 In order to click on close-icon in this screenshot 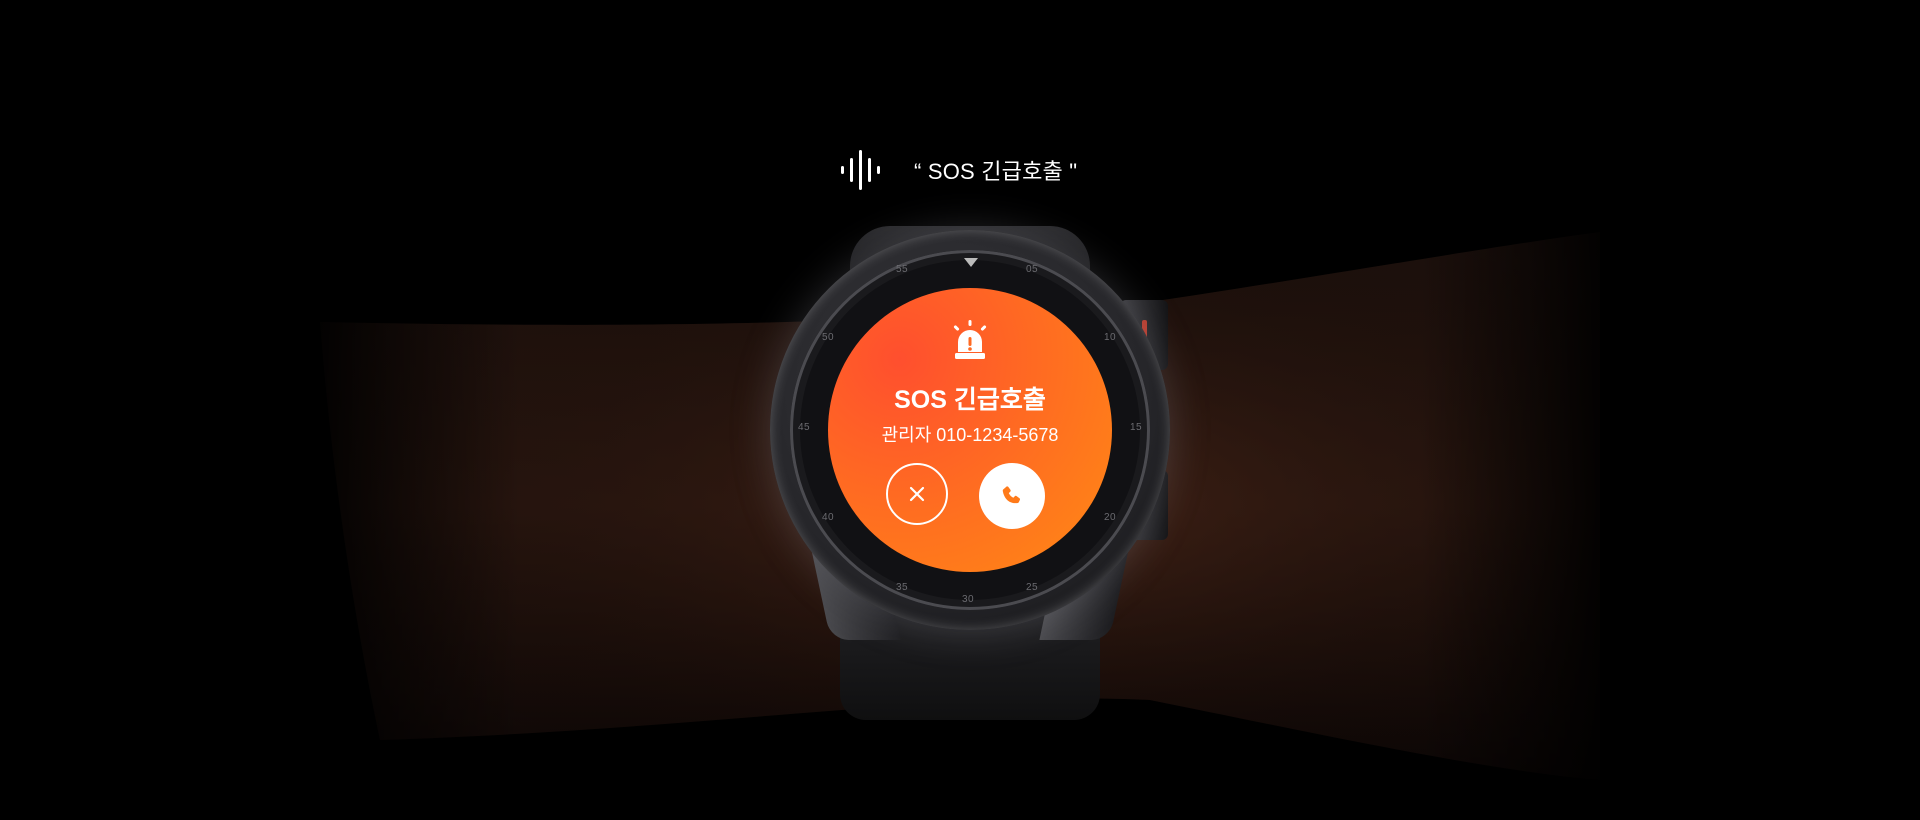, I will do `click(917, 494)`.